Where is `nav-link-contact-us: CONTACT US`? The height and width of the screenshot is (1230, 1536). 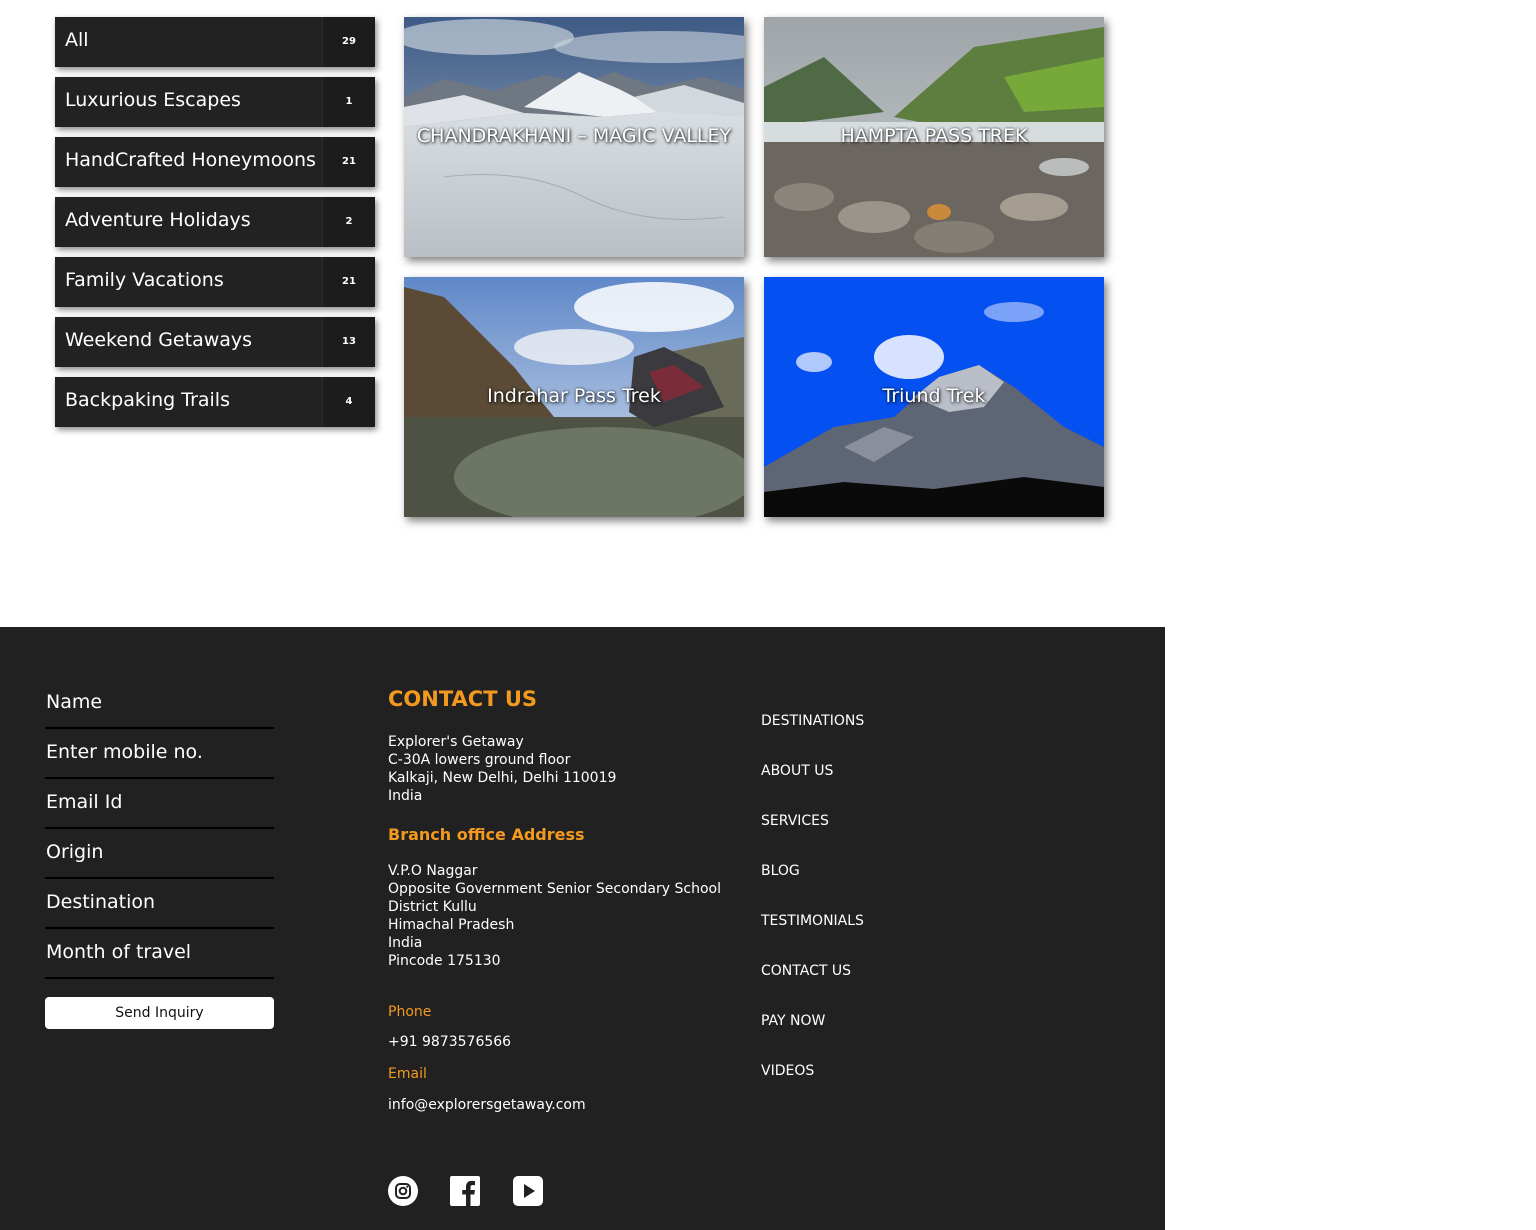
nav-link-contact-us: CONTACT US is located at coordinates (806, 971).